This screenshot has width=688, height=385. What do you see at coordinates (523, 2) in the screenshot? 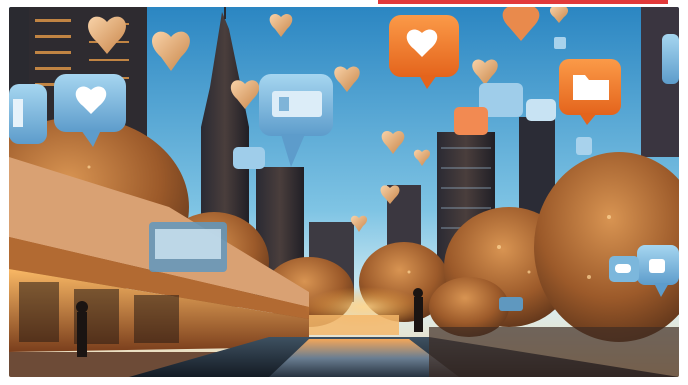
I see `top-accent-bar` at bounding box center [523, 2].